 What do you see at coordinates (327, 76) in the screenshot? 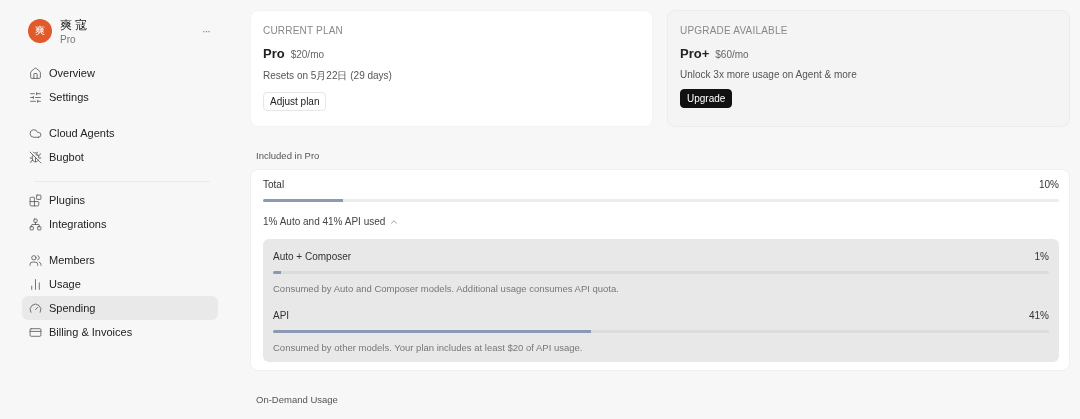
I see `plan-note: Resets on 5月22日 (29 days)` at bounding box center [327, 76].